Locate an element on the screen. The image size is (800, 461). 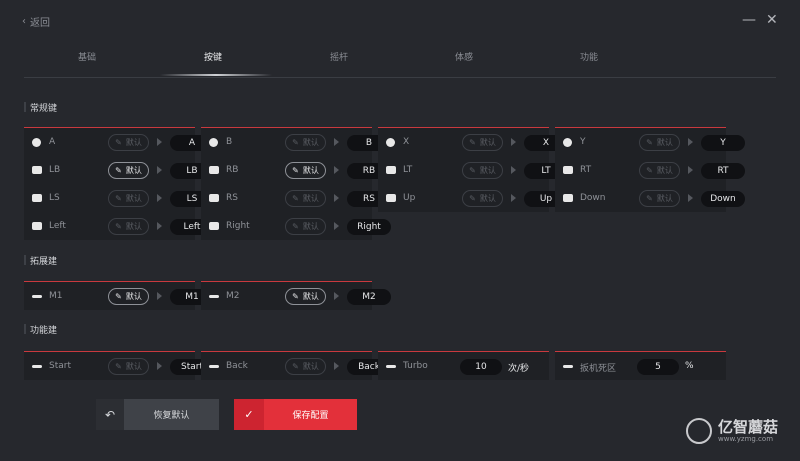
key-mapping-row: RB ✎ 默认 RB is located at coordinates (296, 170).